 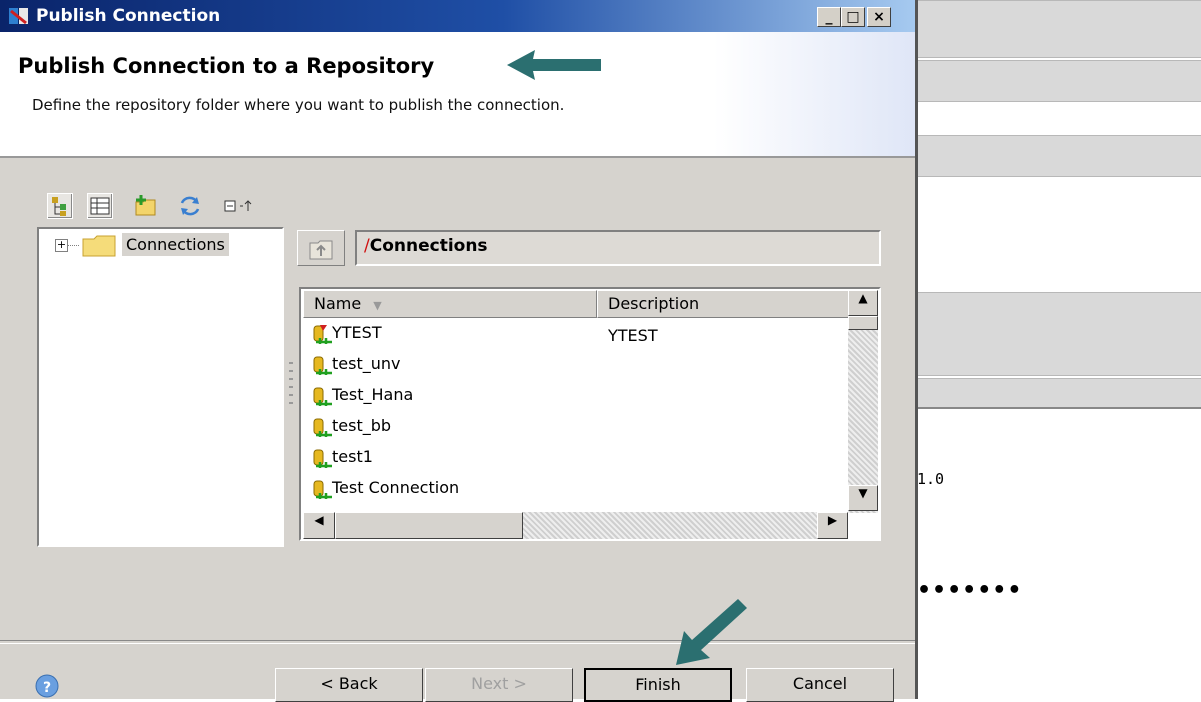 I want to click on next-button: Next >, so click(x=499, y=685).